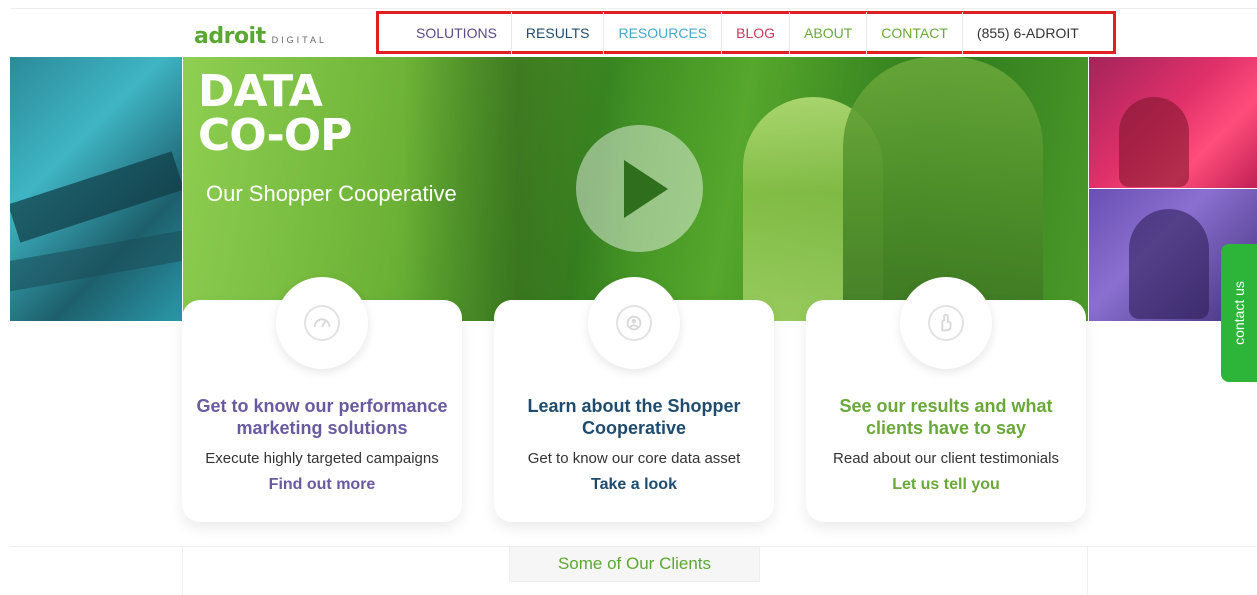 This screenshot has height=595, width=1257. I want to click on contact-us-label: contact us, so click(1239, 313).